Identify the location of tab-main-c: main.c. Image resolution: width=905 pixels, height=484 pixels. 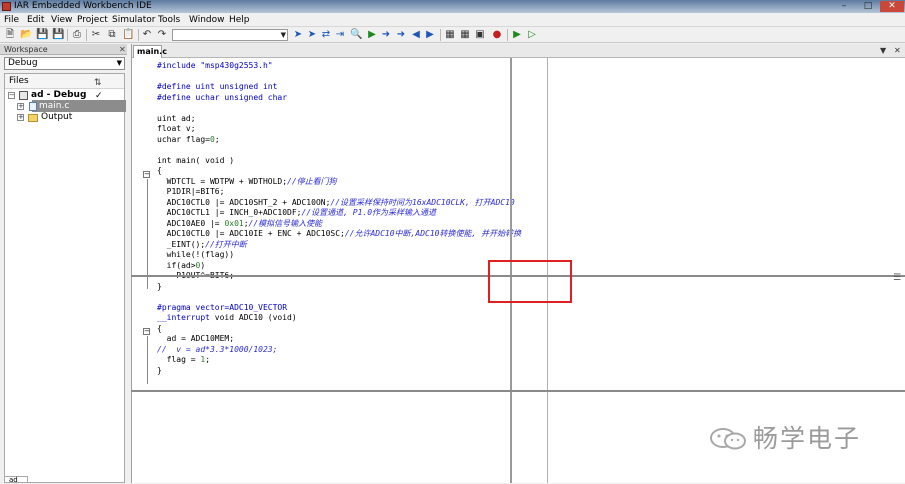
(150, 51).